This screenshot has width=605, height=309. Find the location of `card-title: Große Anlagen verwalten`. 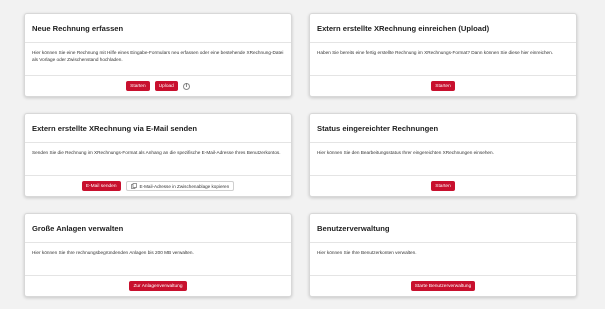

card-title: Große Anlagen verwalten is located at coordinates (158, 228).